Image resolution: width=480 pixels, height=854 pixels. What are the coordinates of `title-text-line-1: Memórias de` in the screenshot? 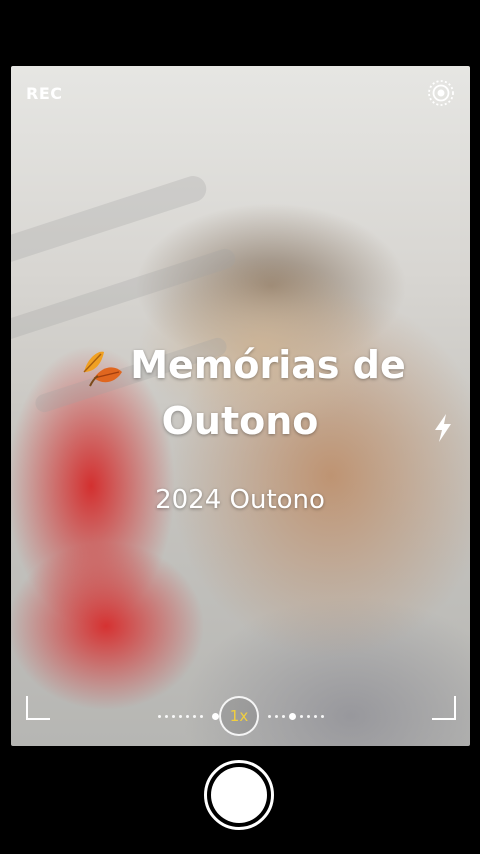 It's located at (268, 365).